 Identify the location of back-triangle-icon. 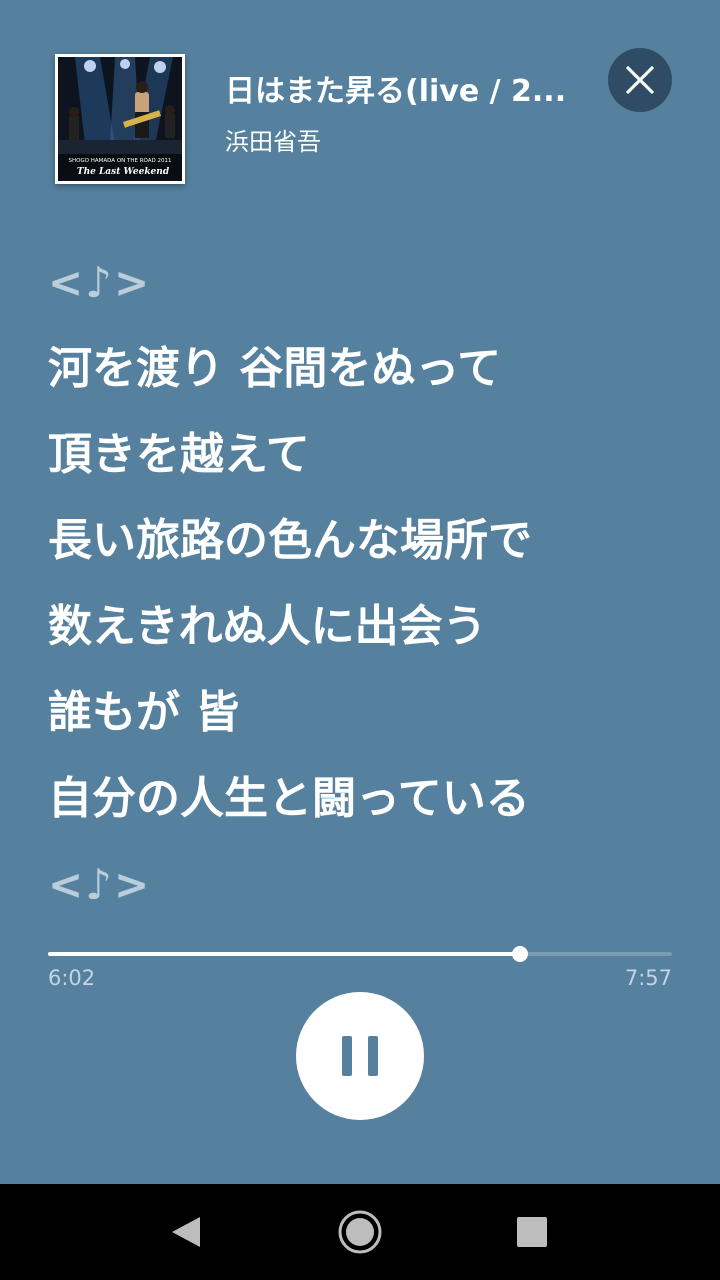
(186, 1232).